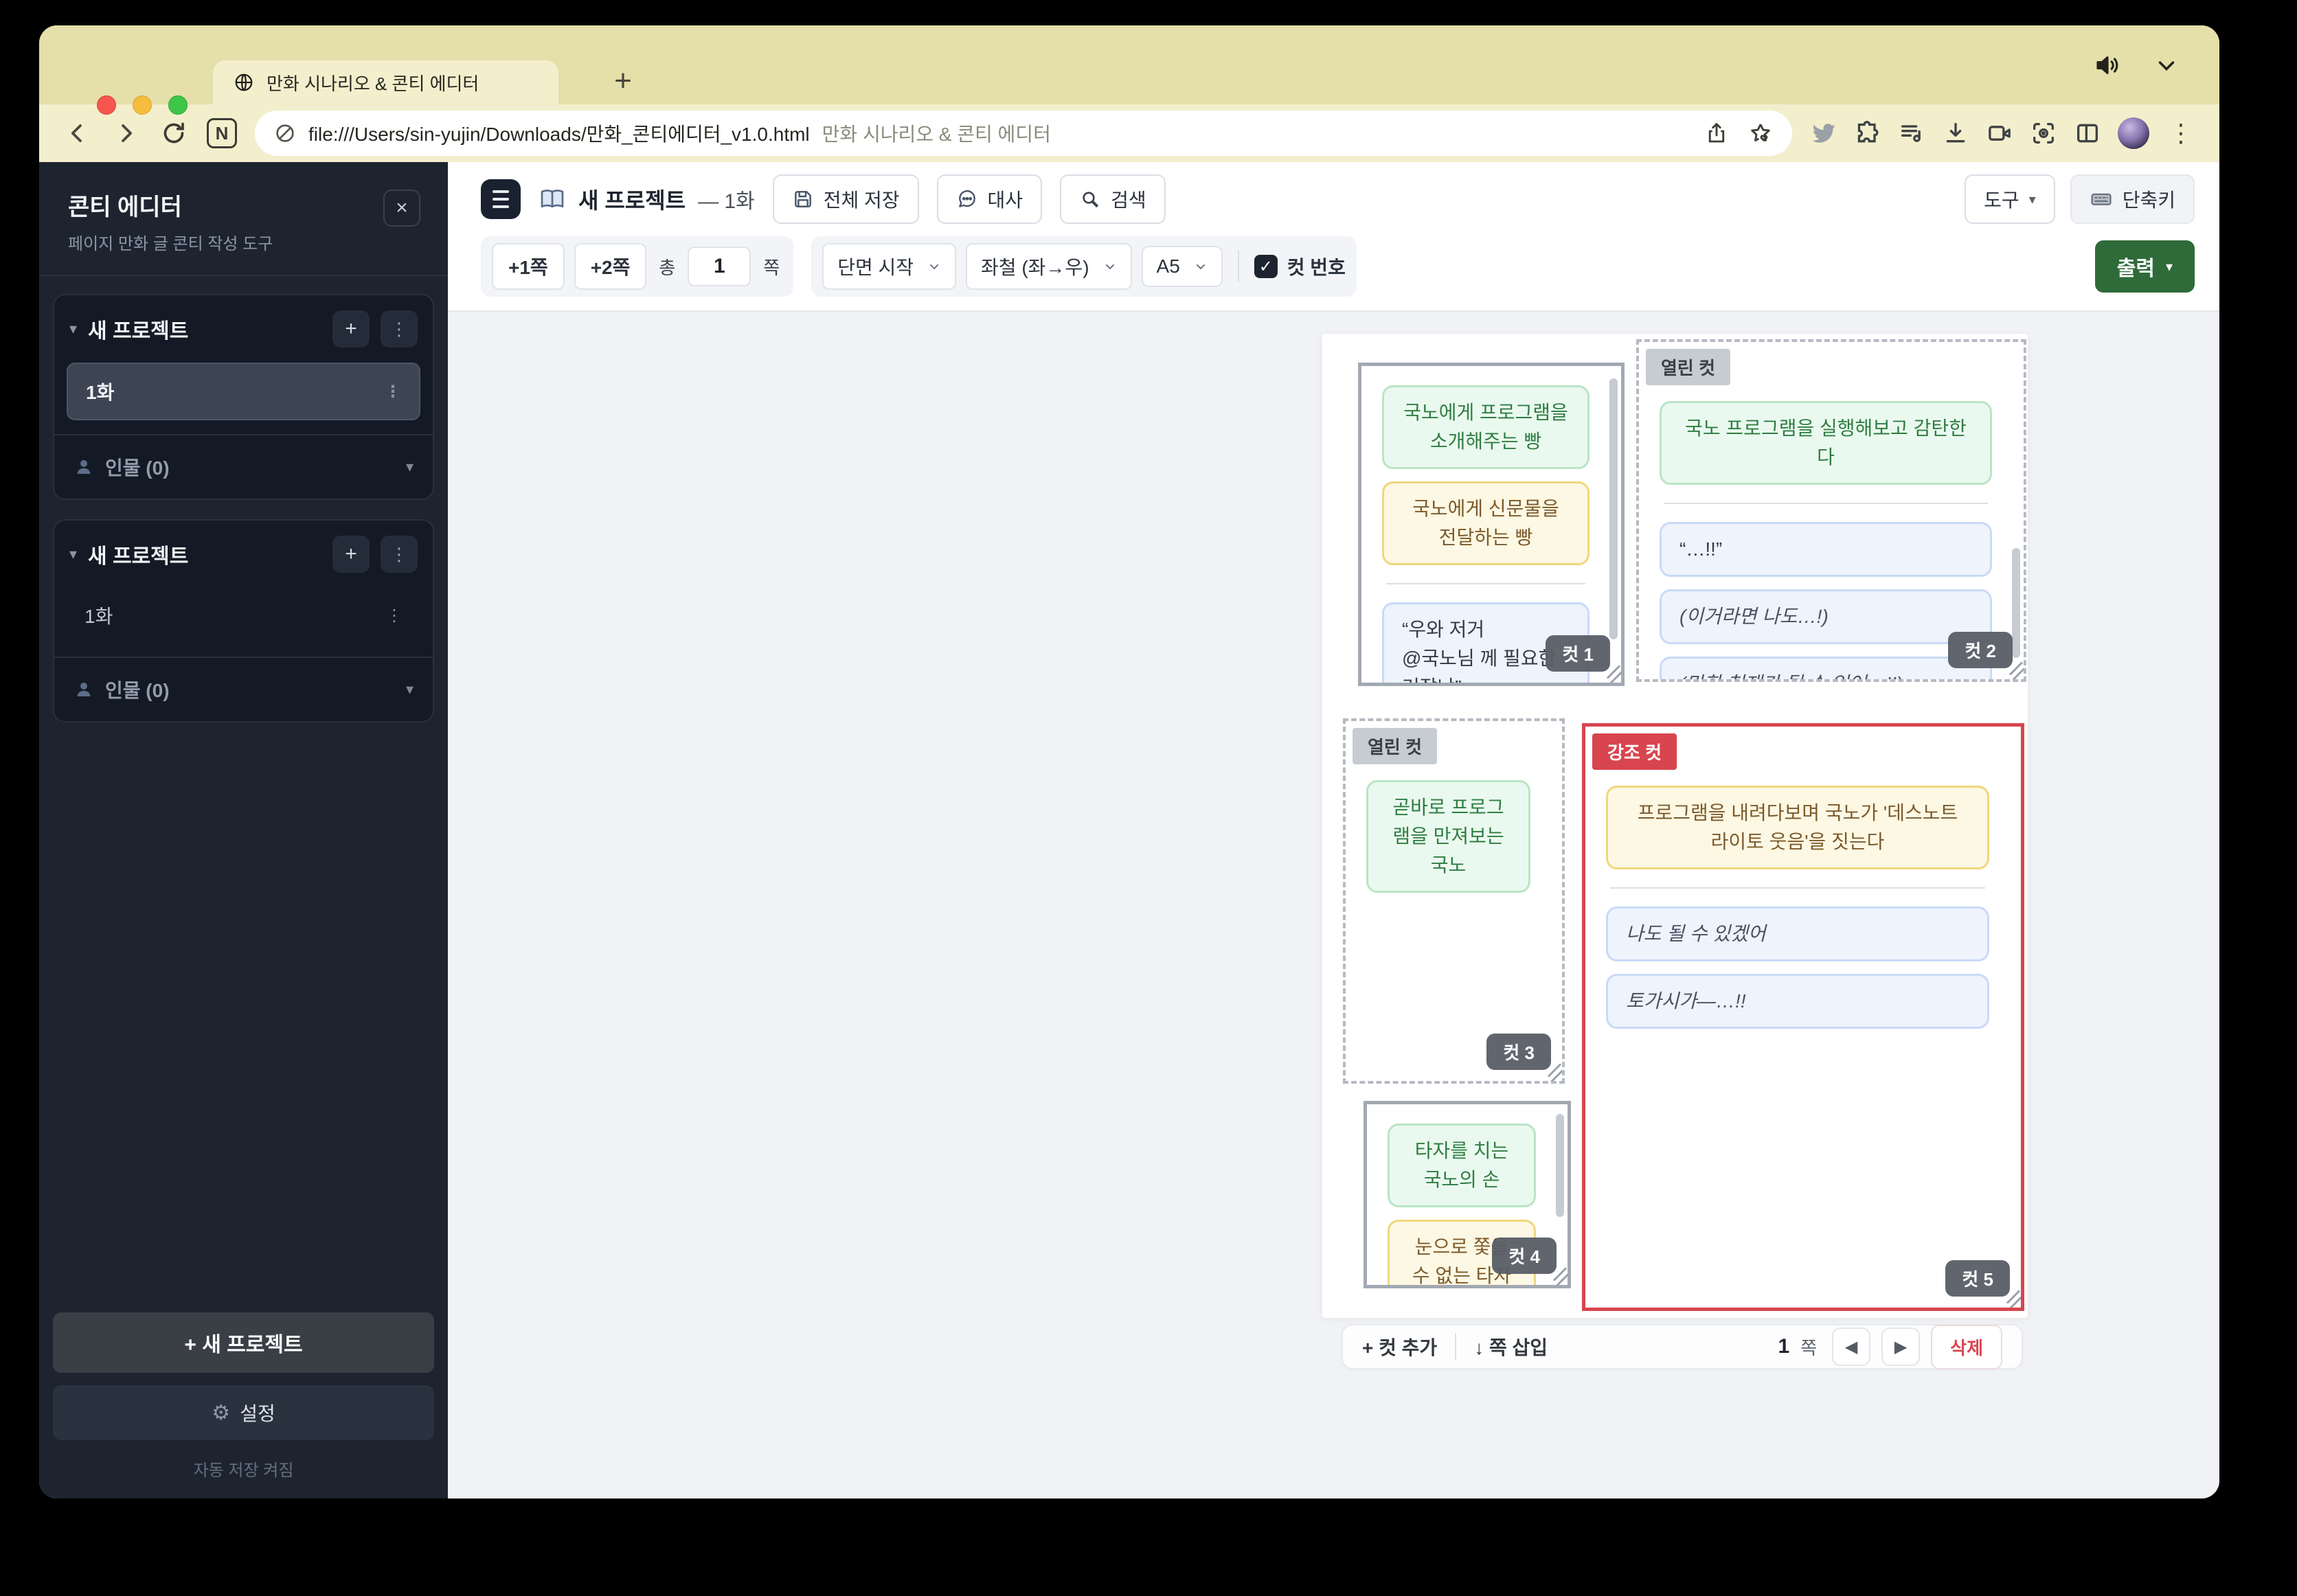  I want to click on tab-search-chevron-icon, so click(2166, 65).